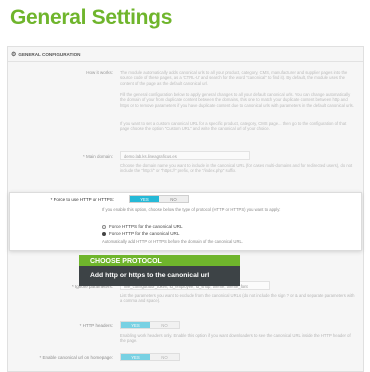  I want to click on gear-icon: ⚙, so click(14, 54).